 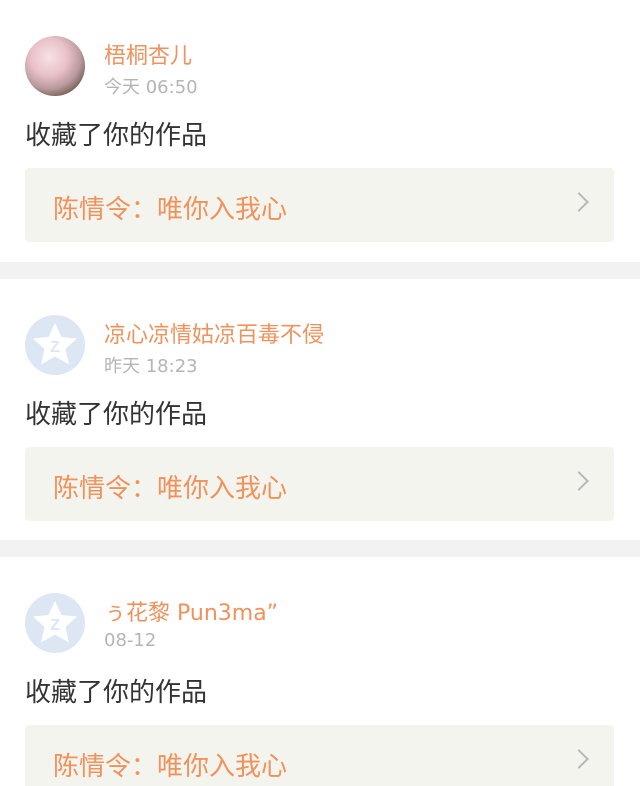 What do you see at coordinates (214, 333) in the screenshot?
I see `user-name: 凉心凉情姑凉百毒不侵` at bounding box center [214, 333].